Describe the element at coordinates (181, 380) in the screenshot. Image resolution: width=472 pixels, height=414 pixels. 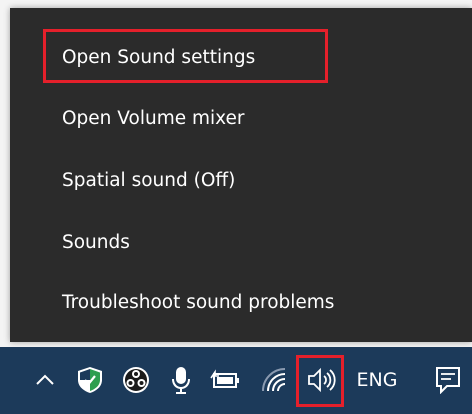
I see `microphone-icon` at that location.